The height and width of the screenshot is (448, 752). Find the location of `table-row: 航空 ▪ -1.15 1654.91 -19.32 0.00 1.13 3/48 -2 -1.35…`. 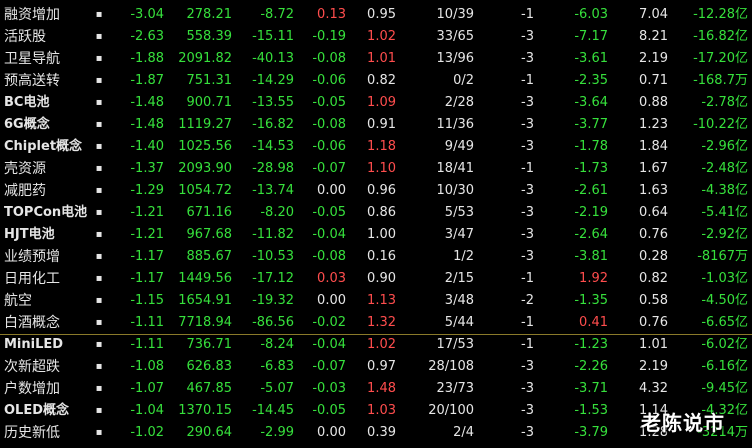

table-row: 航空 ▪ -1.15 1654.91 -19.32 0.00 1.13 3/48 -2 -1.35… is located at coordinates (376, 301).